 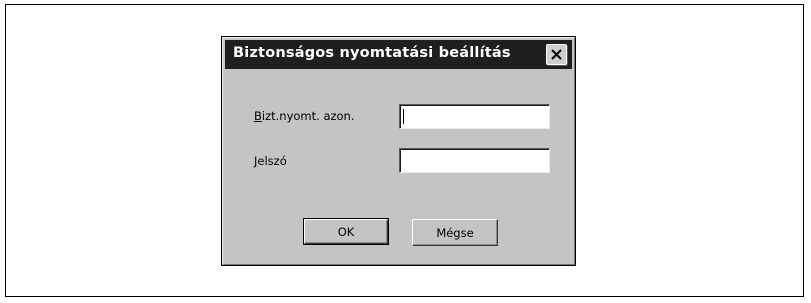 I want to click on dialog-title: Biztonságos nyomtatási beállítás, so click(x=372, y=53).